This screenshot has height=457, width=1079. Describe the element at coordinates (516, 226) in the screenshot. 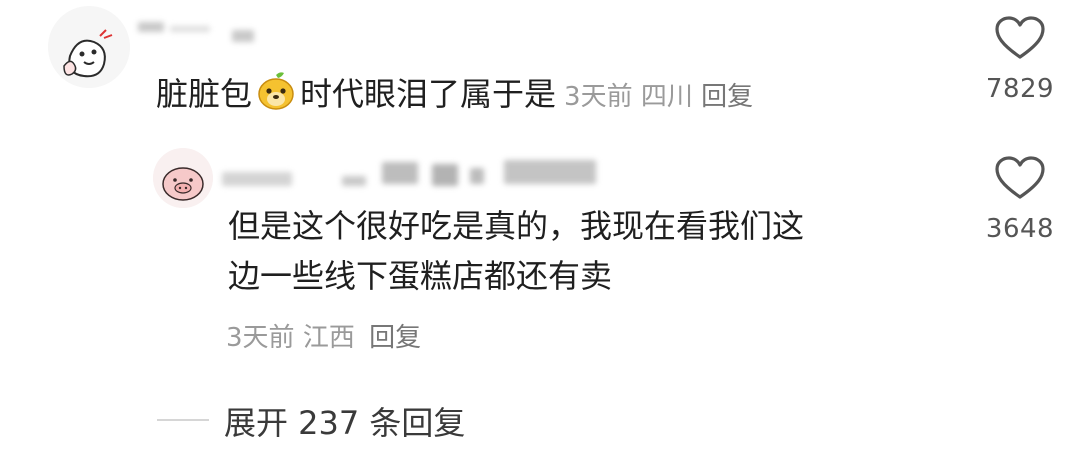

I see `reply-text-line: 但是这个很好吃是真的，我现在看我们这` at that location.